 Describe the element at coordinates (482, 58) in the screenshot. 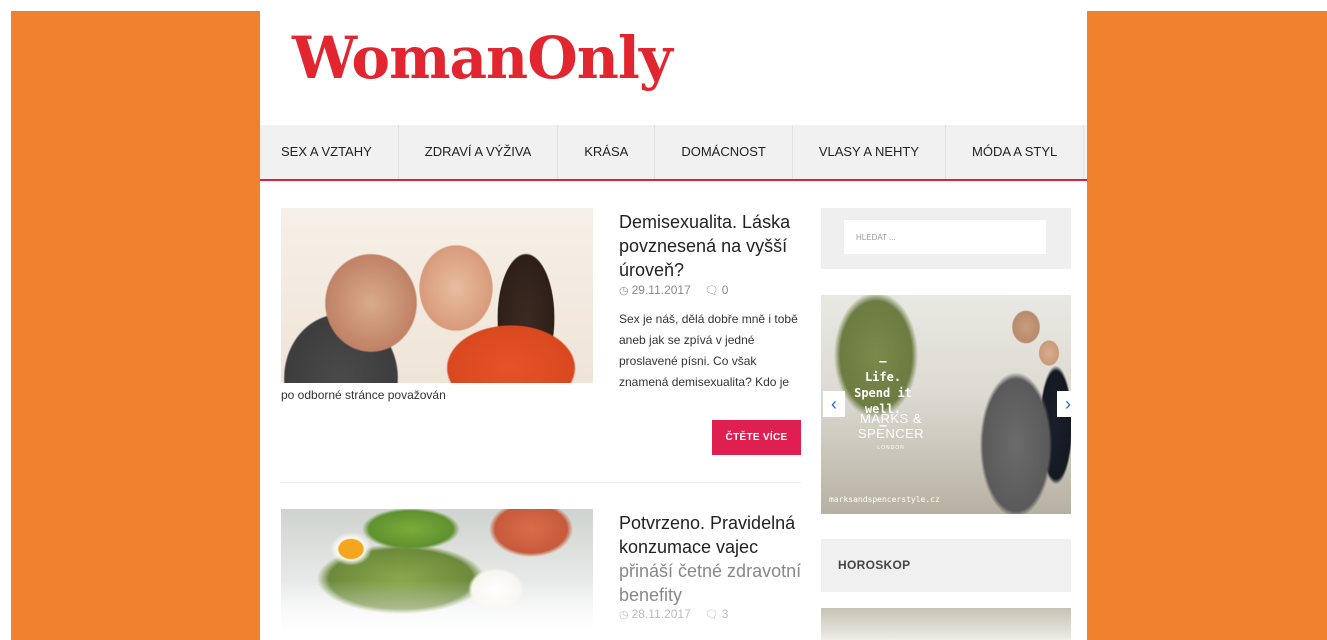

I see `site-logo: WomanOnly` at that location.